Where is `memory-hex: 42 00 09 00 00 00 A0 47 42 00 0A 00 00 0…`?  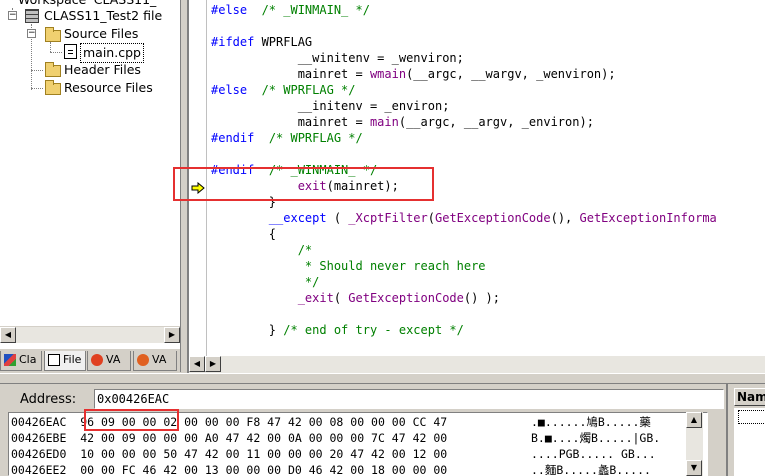
memory-hex: 42 00 09 00 00 00 A0 47 42 00 0A 00 00 0… is located at coordinates (264, 438).